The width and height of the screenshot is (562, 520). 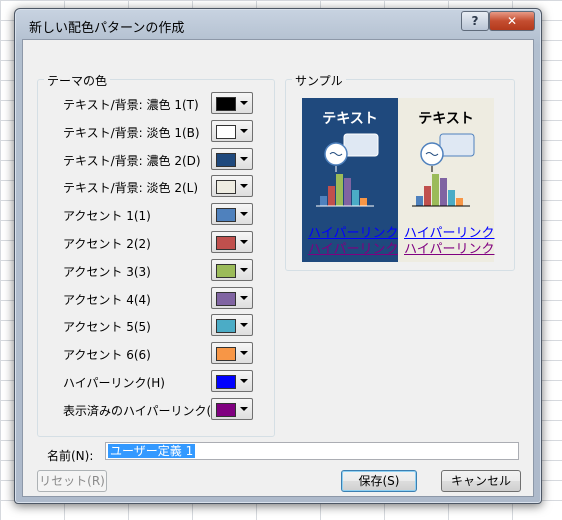 I want to click on sample-dark-title: テキスト, so click(x=350, y=119).